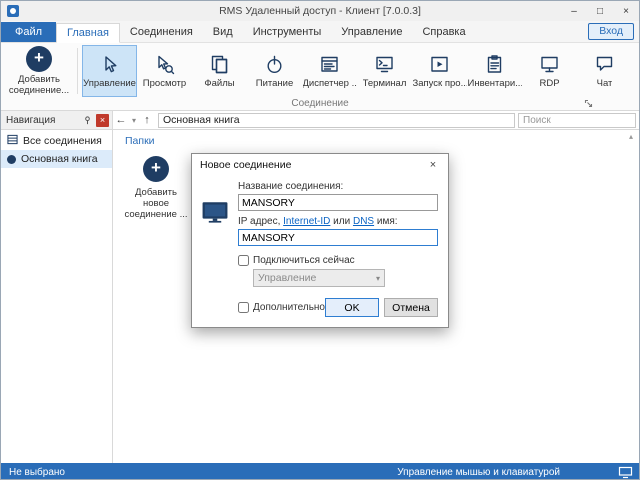  I want to click on advanced-label: Дополнительно, so click(289, 307).